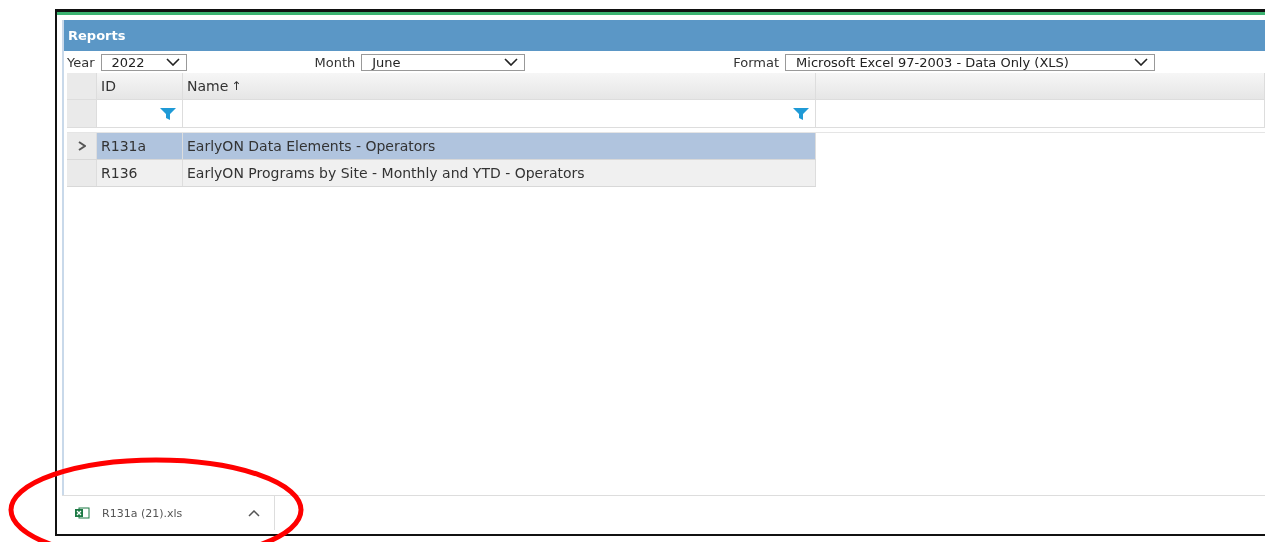 Image resolution: width=1265 pixels, height=542 pixels. I want to click on column-header: ID, so click(140, 86).